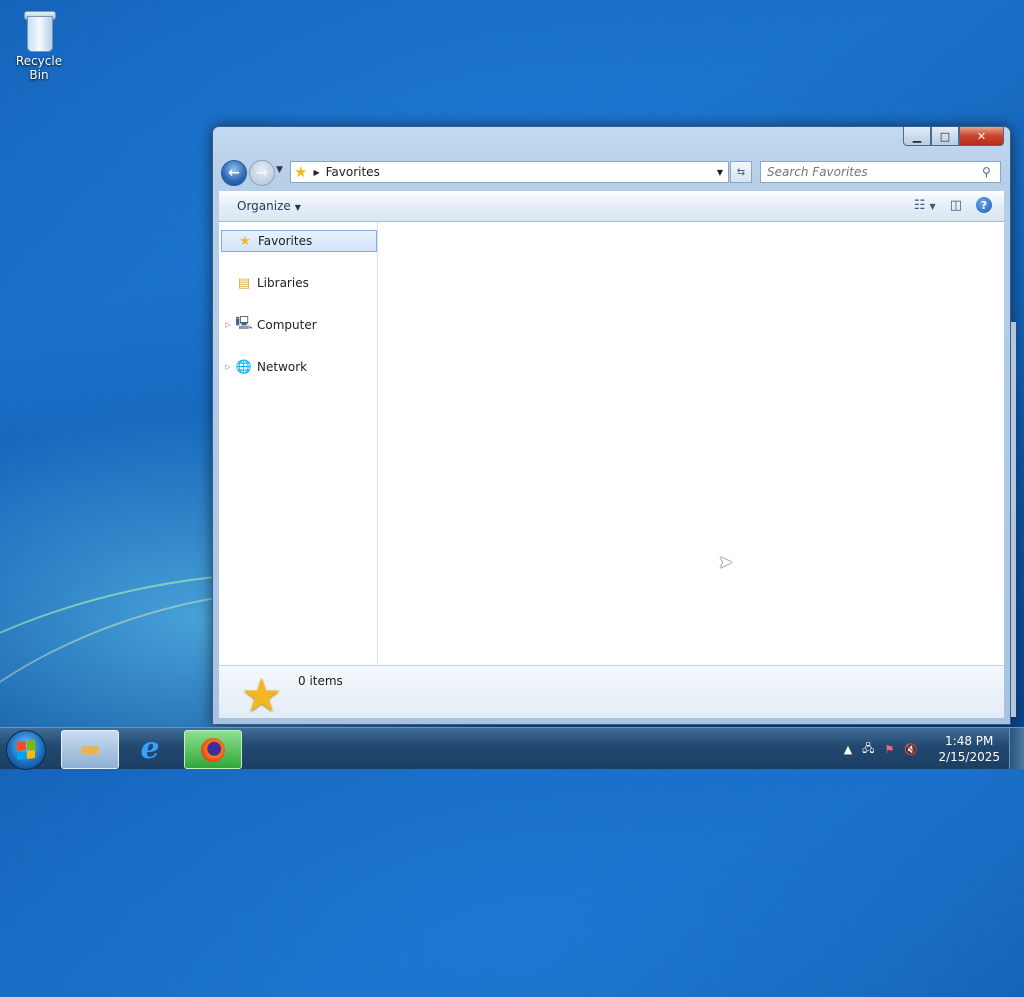 Image resolution: width=1024 pixels, height=997 pixels. What do you see at coordinates (1013, 519) in the screenshot?
I see `window-resize-edge` at bounding box center [1013, 519].